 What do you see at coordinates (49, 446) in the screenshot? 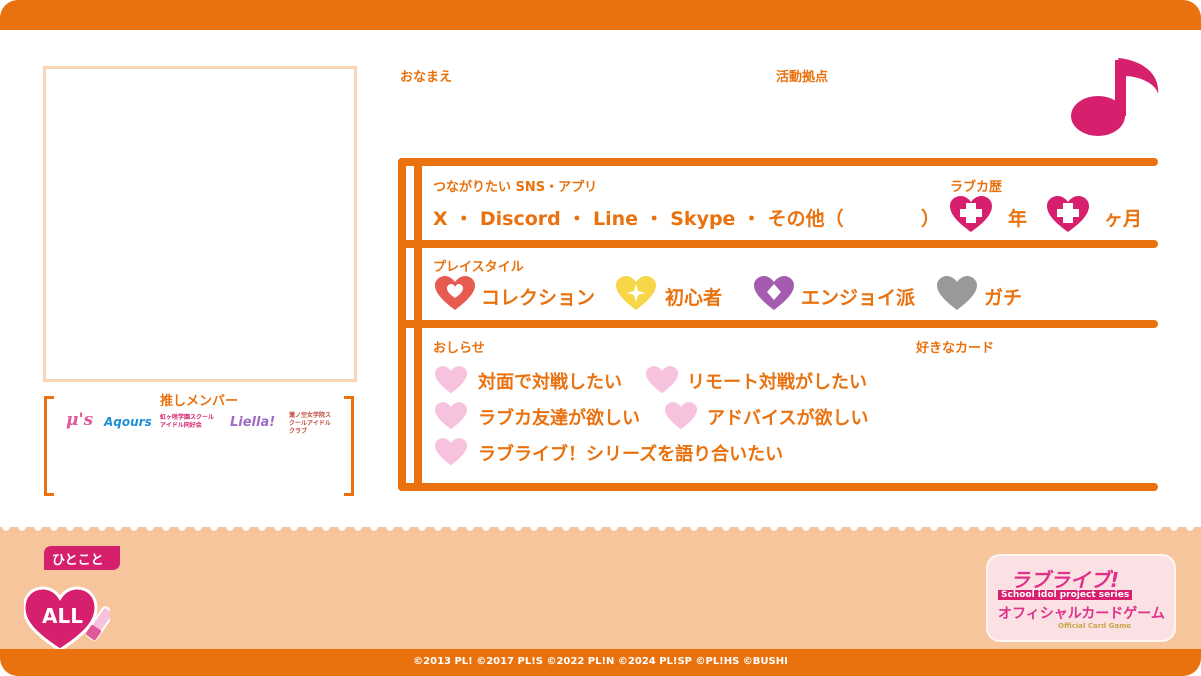
I see `oshi-bracket-left` at bounding box center [49, 446].